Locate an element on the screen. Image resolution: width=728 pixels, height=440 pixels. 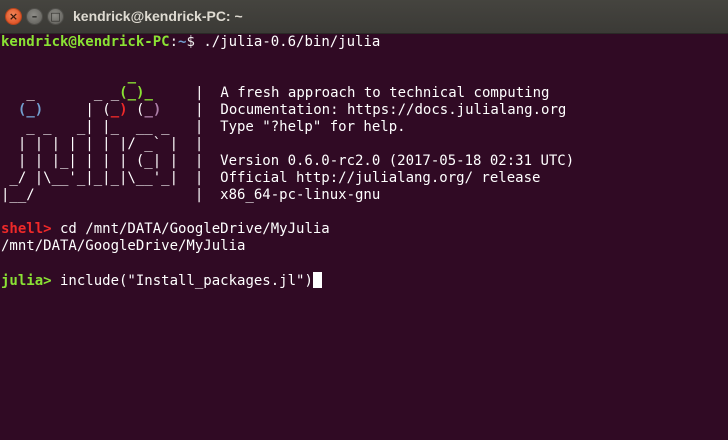
julia-prompt: julia> is located at coordinates (26, 281).